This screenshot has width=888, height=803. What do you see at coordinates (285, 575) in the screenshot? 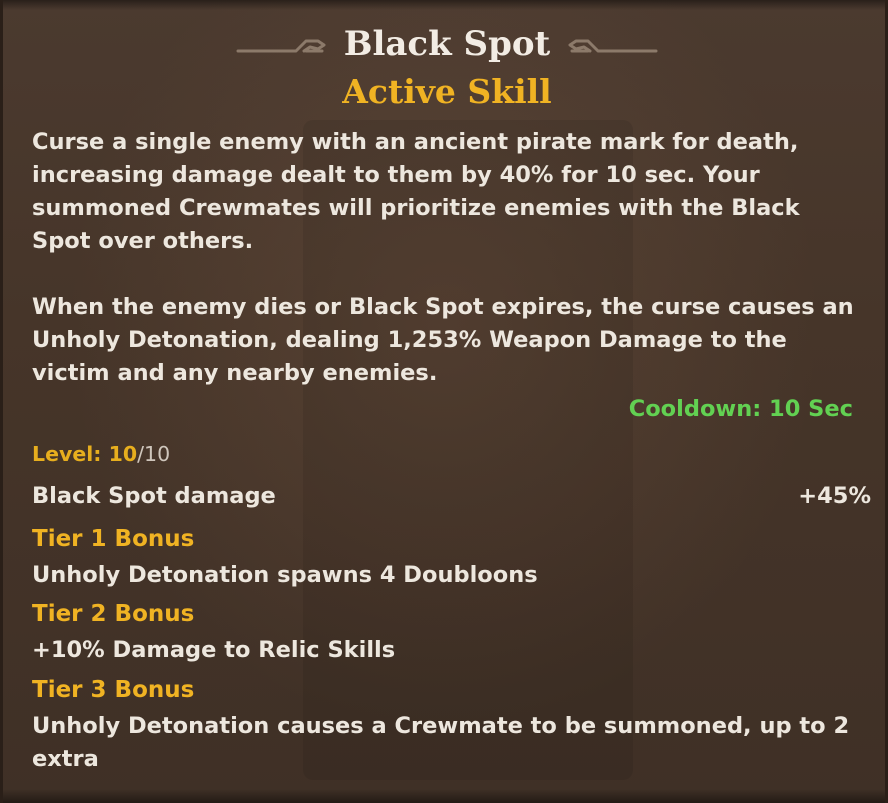
I see `tier-1-text: Unholy Detonation spawns 4 Doubloons` at bounding box center [285, 575].